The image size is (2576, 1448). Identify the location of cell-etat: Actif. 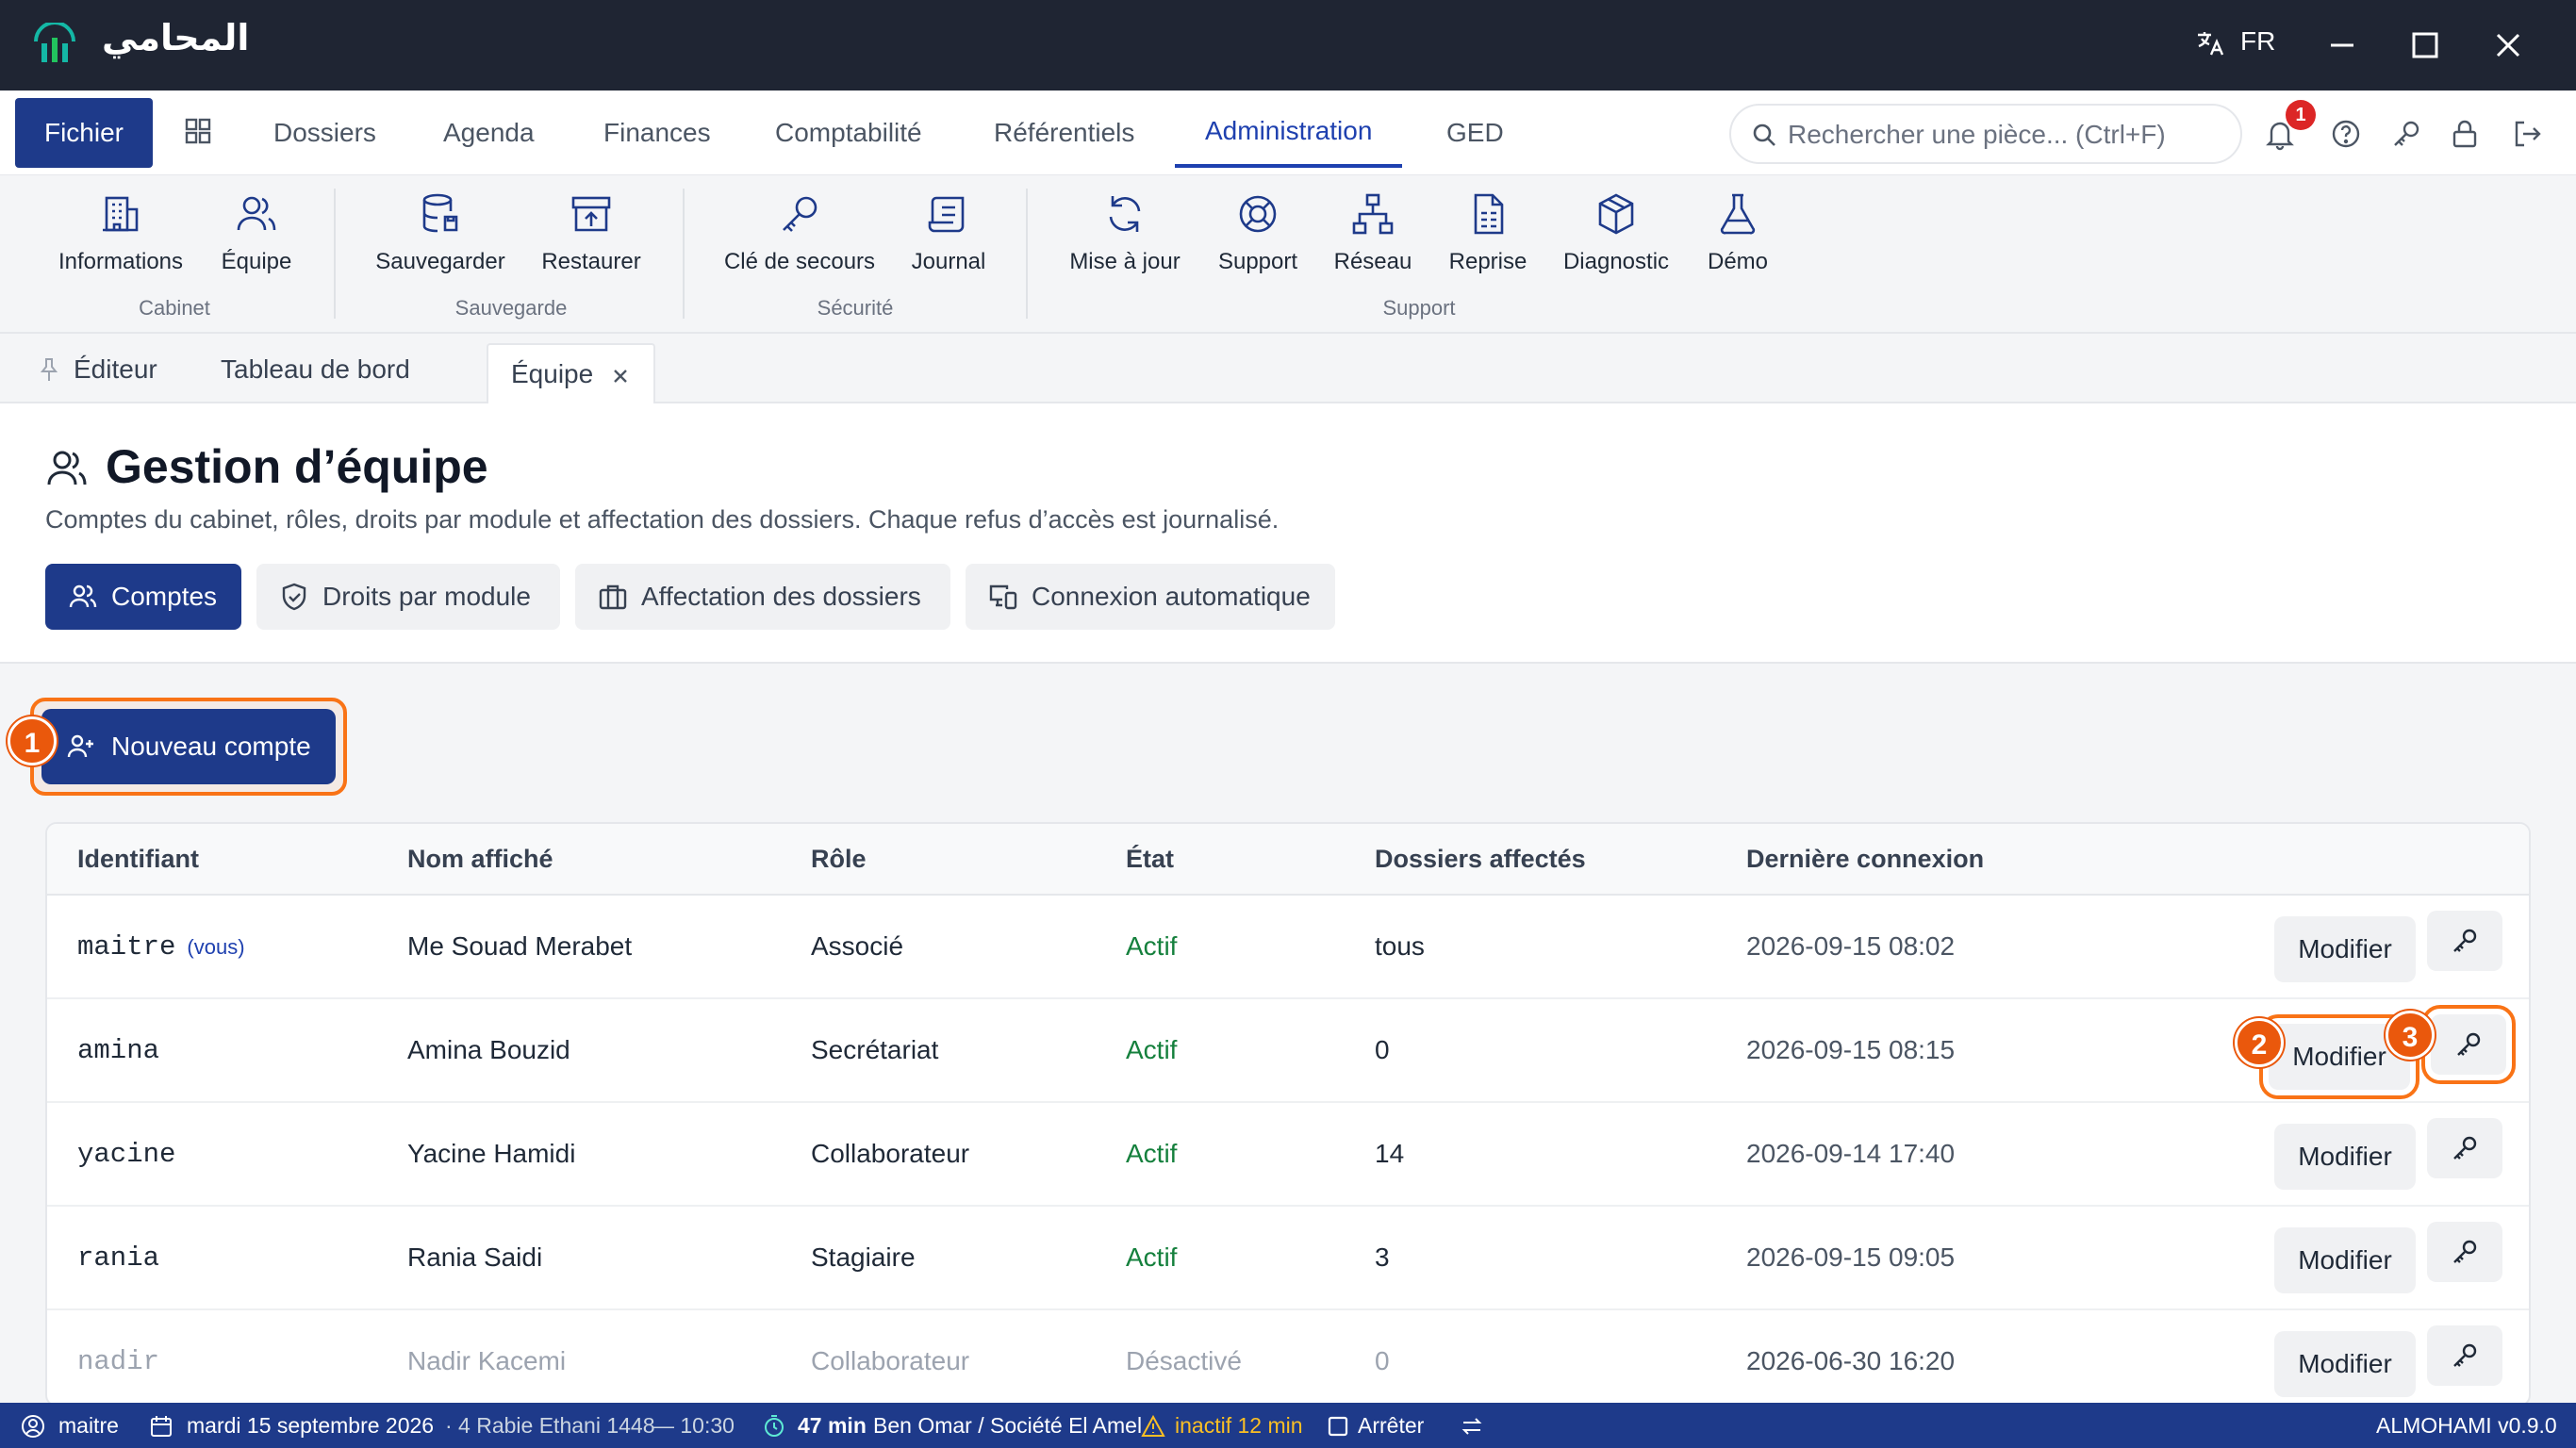
(1152, 1049).